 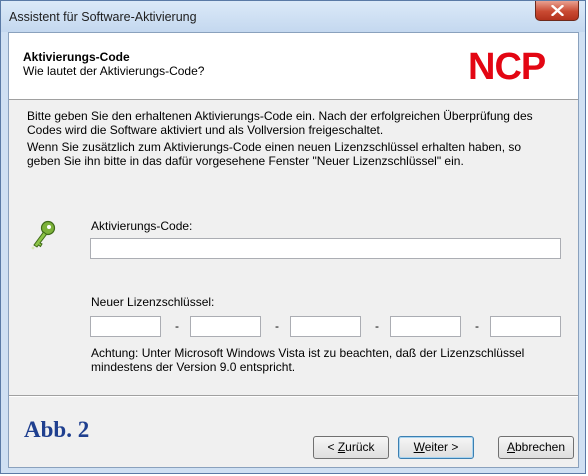 I want to click on close-button, so click(x=557, y=11).